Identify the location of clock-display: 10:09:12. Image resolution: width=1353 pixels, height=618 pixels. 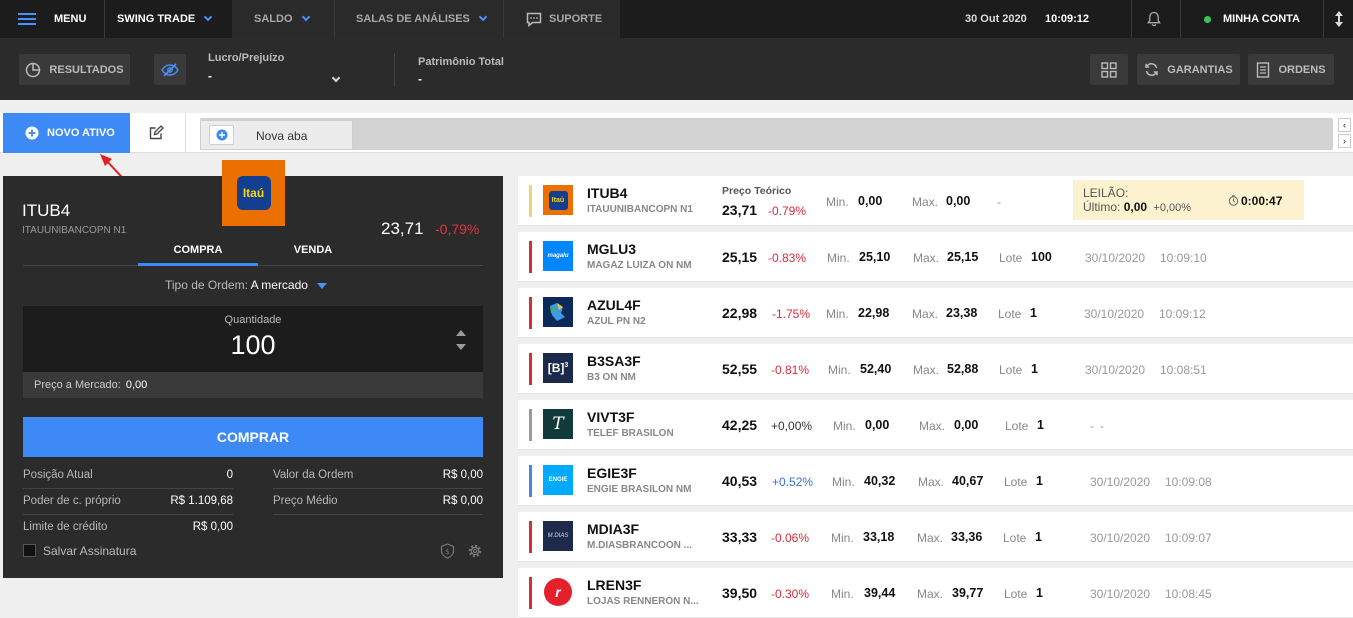
(1067, 19).